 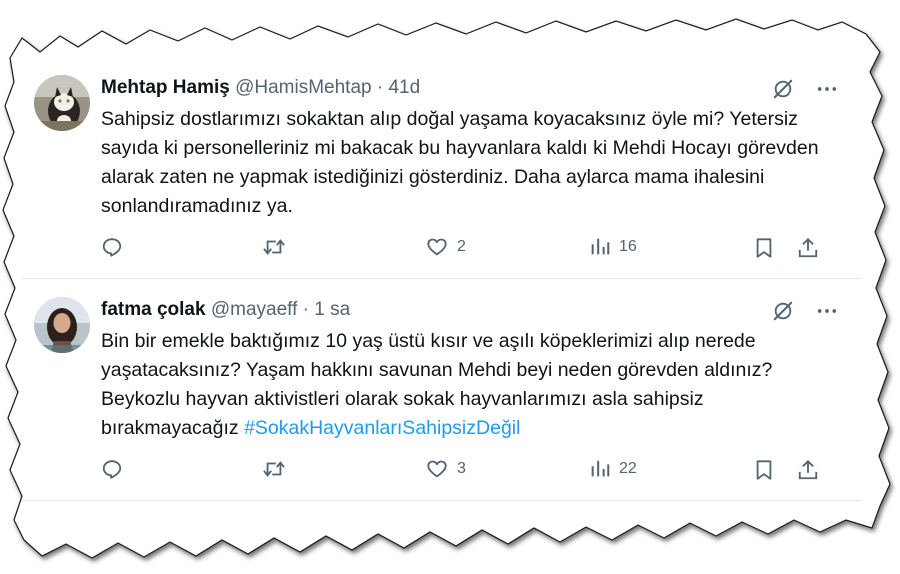 I want to click on tweet-actions: 2 16, so click(x=466, y=248).